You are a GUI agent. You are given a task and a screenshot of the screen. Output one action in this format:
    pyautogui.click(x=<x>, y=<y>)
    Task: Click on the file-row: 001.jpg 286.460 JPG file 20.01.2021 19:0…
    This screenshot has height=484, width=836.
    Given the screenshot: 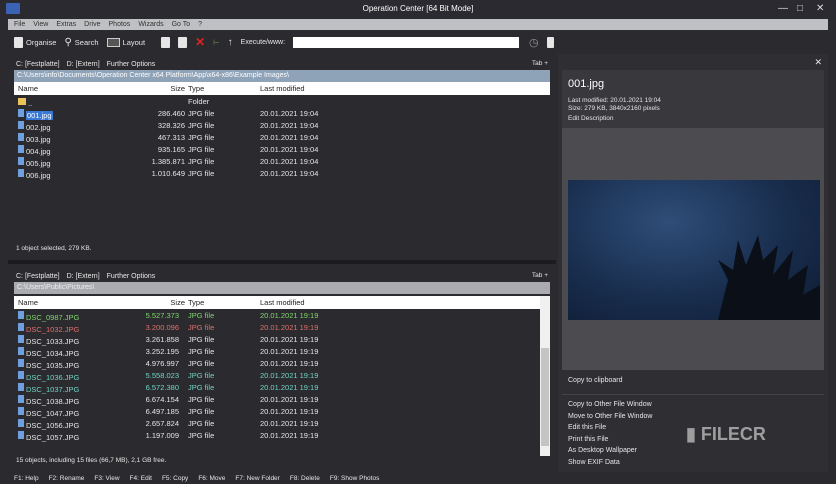 What is the action you would take?
    pyautogui.click(x=282, y=113)
    